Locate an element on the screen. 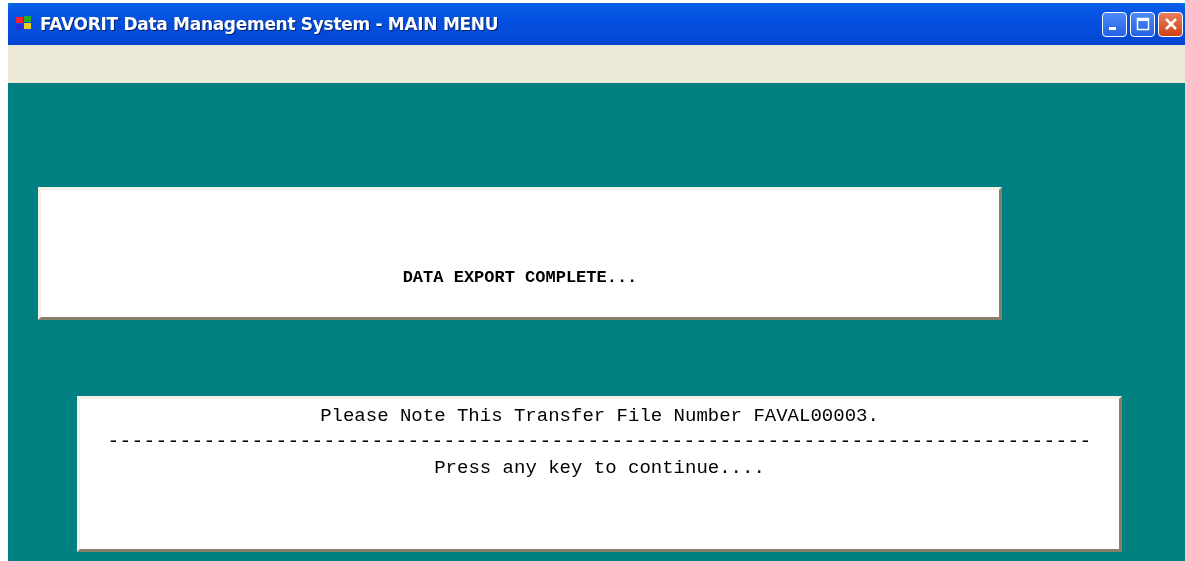  close-icon is located at coordinates (1170, 24).